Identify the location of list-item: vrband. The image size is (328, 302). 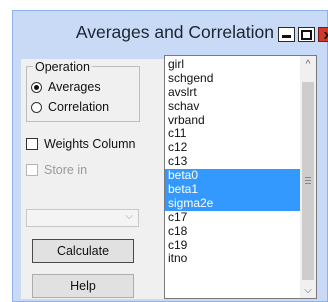
(233, 120).